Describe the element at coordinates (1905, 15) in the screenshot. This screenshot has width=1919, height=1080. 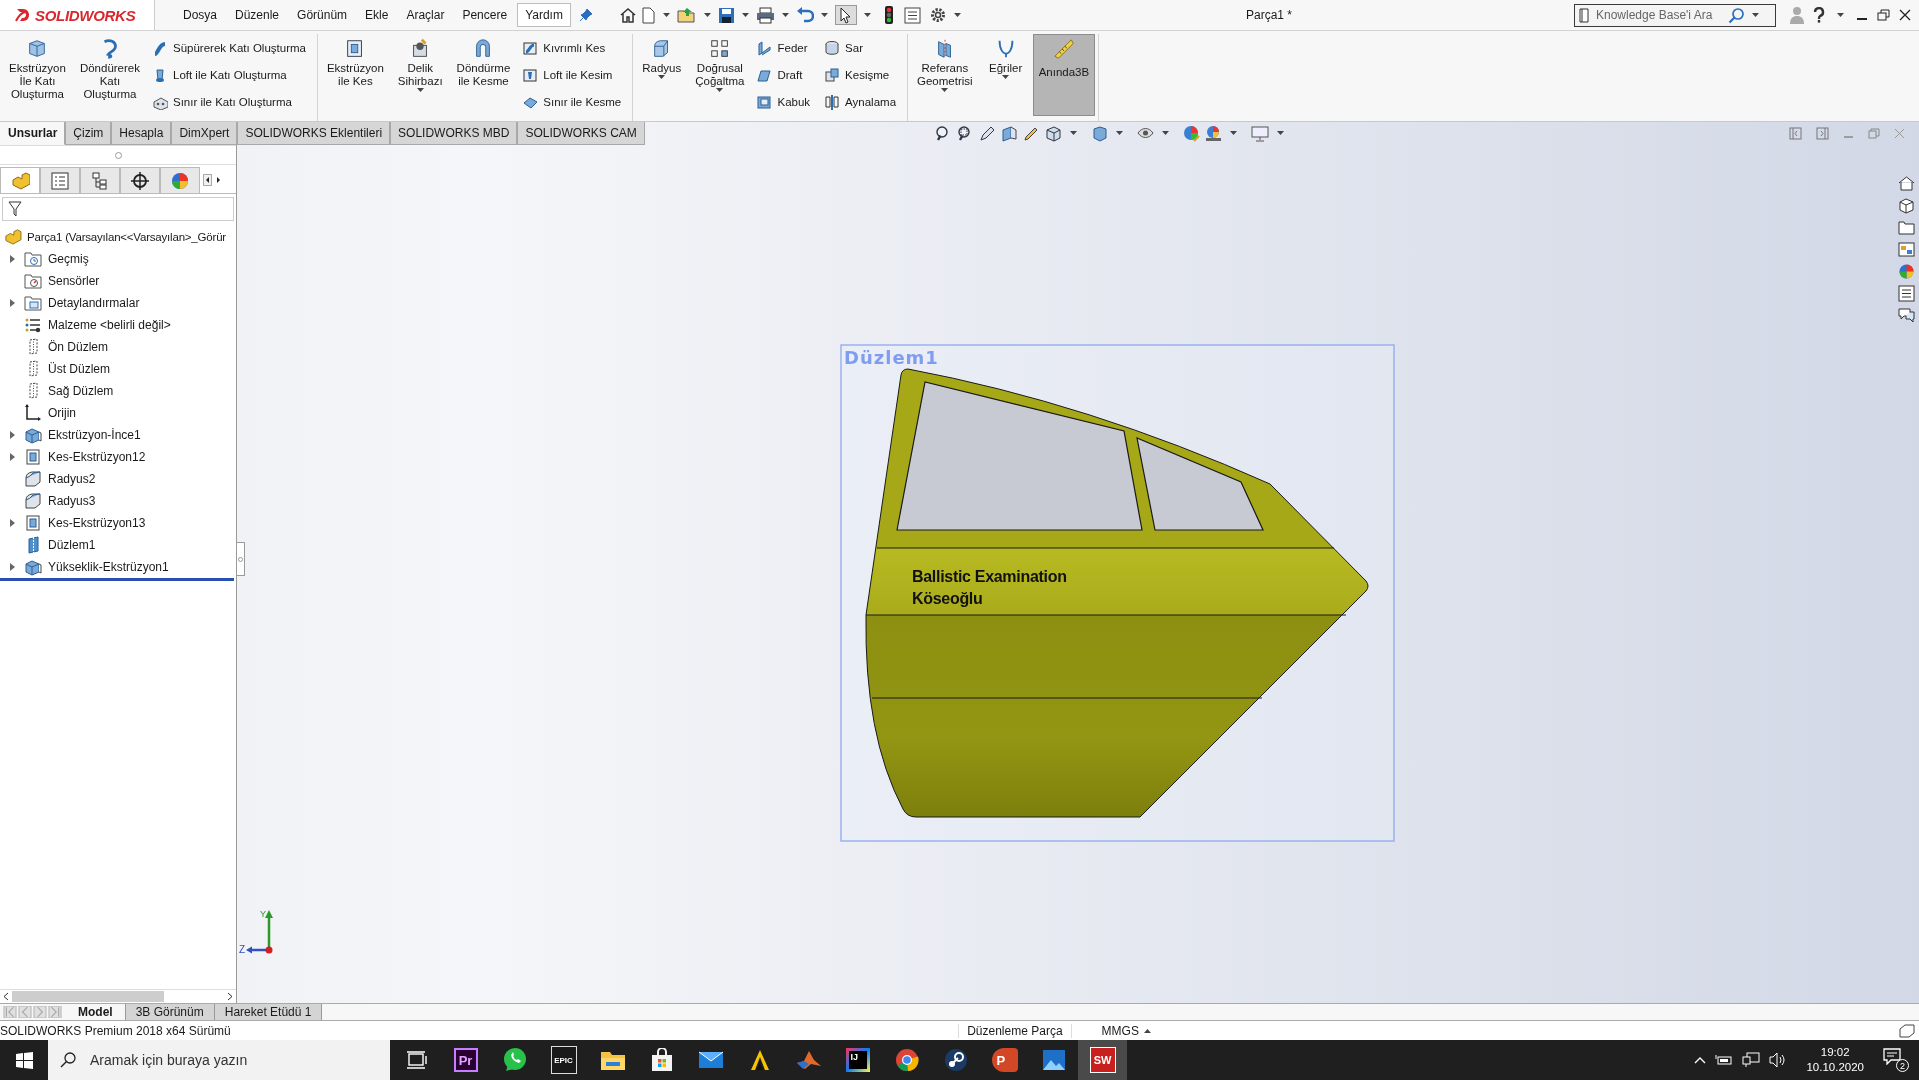
I see `close-icon` at that location.